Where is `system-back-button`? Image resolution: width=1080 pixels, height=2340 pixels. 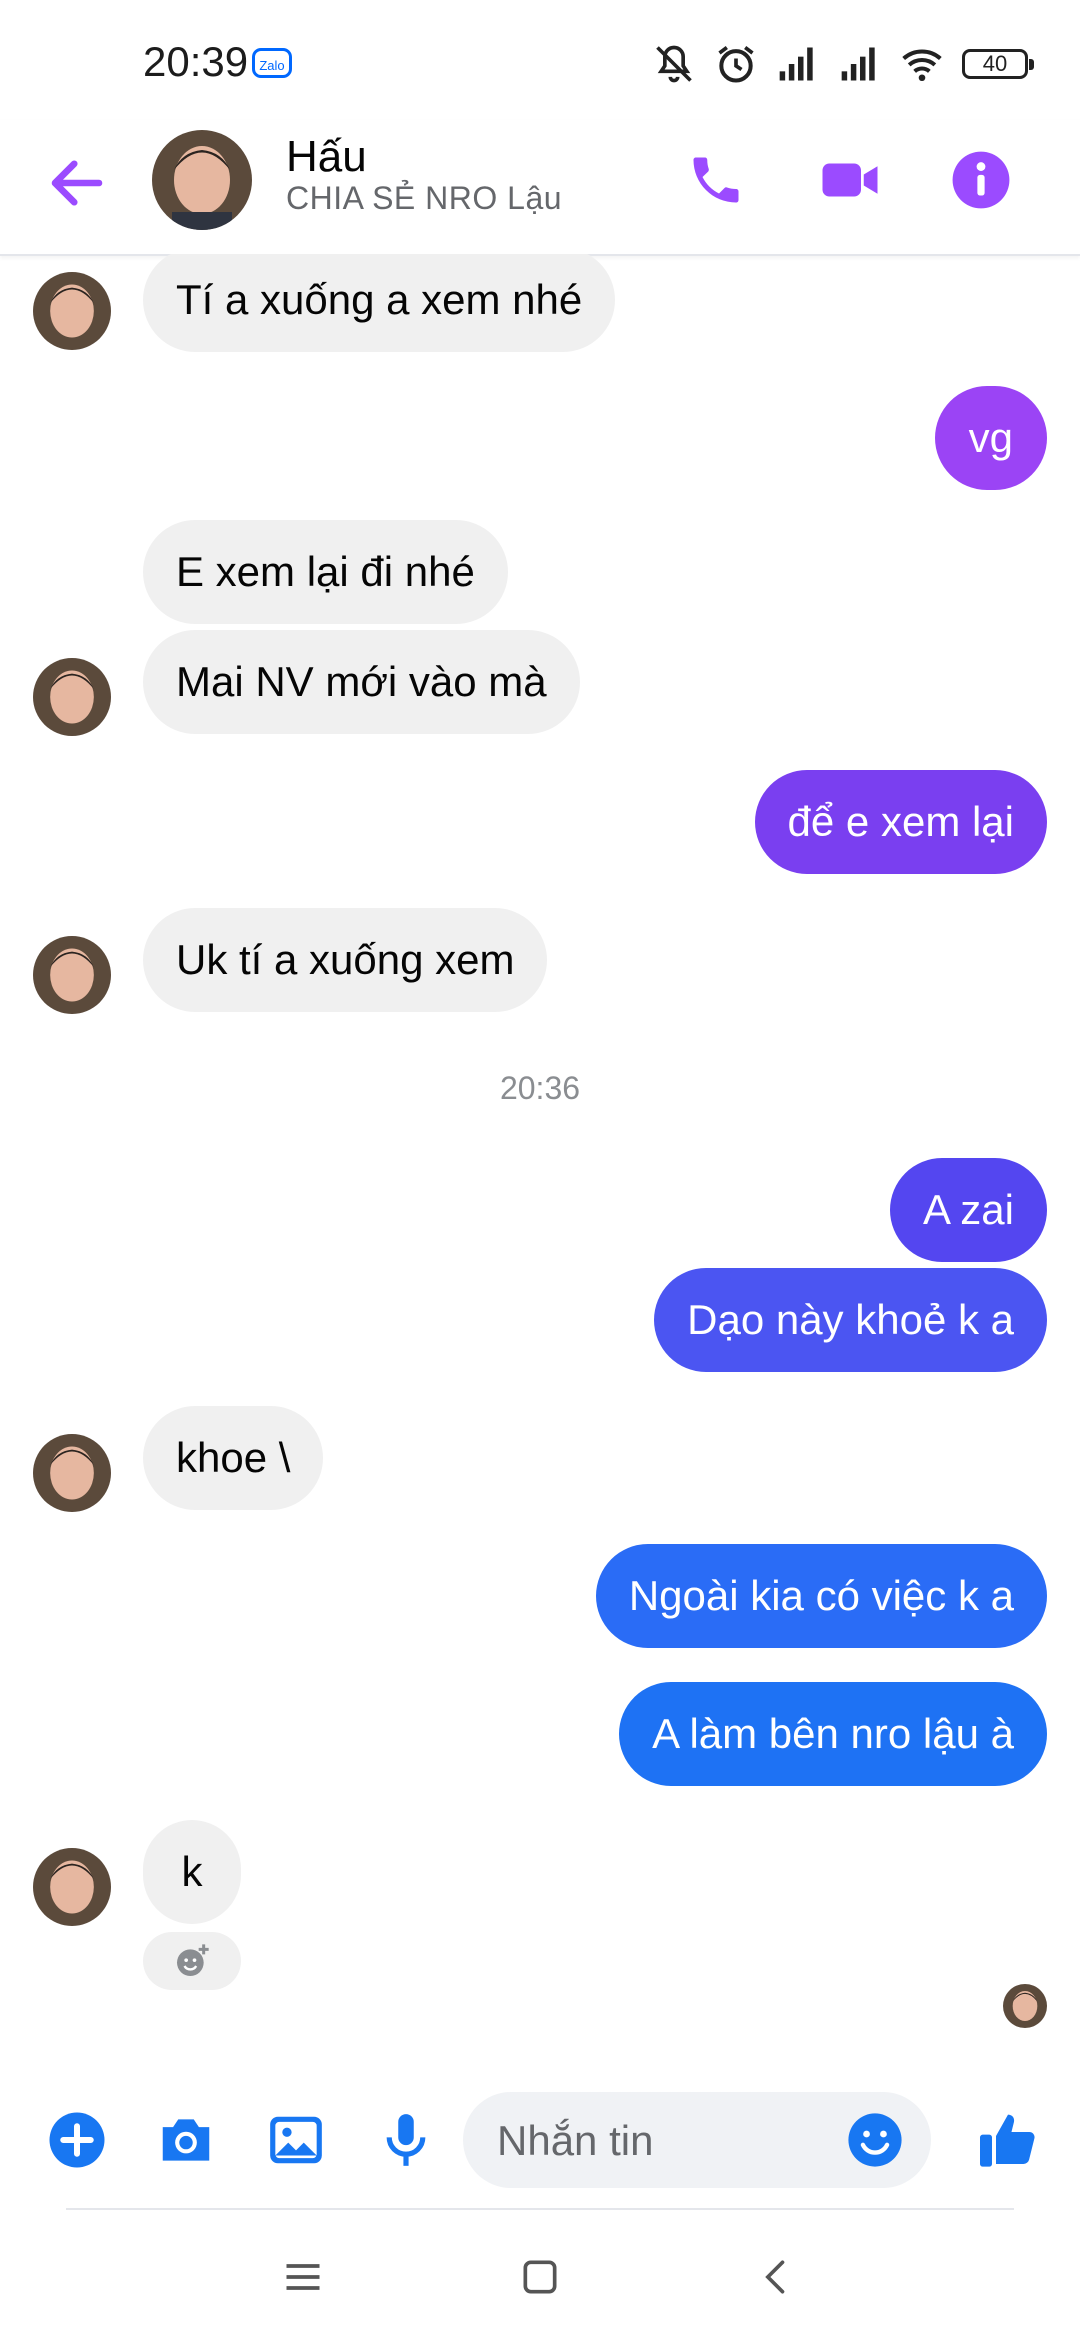 system-back-button is located at coordinates (777, 2277).